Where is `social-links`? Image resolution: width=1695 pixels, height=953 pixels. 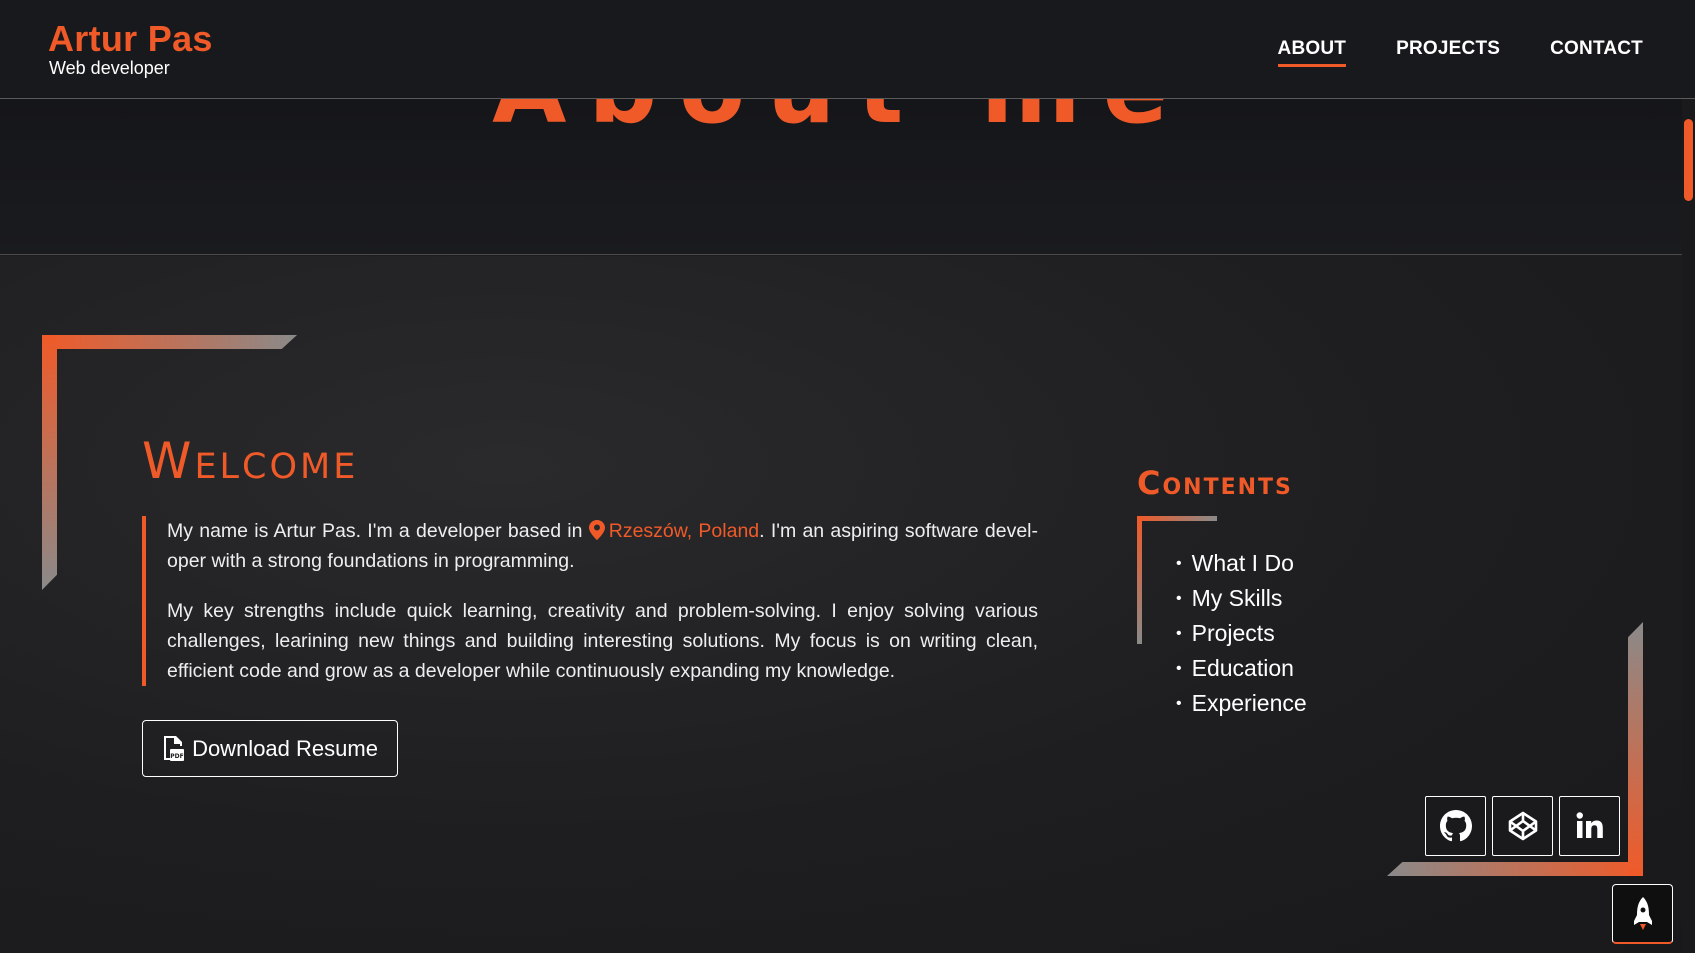
social-links is located at coordinates (1522, 826).